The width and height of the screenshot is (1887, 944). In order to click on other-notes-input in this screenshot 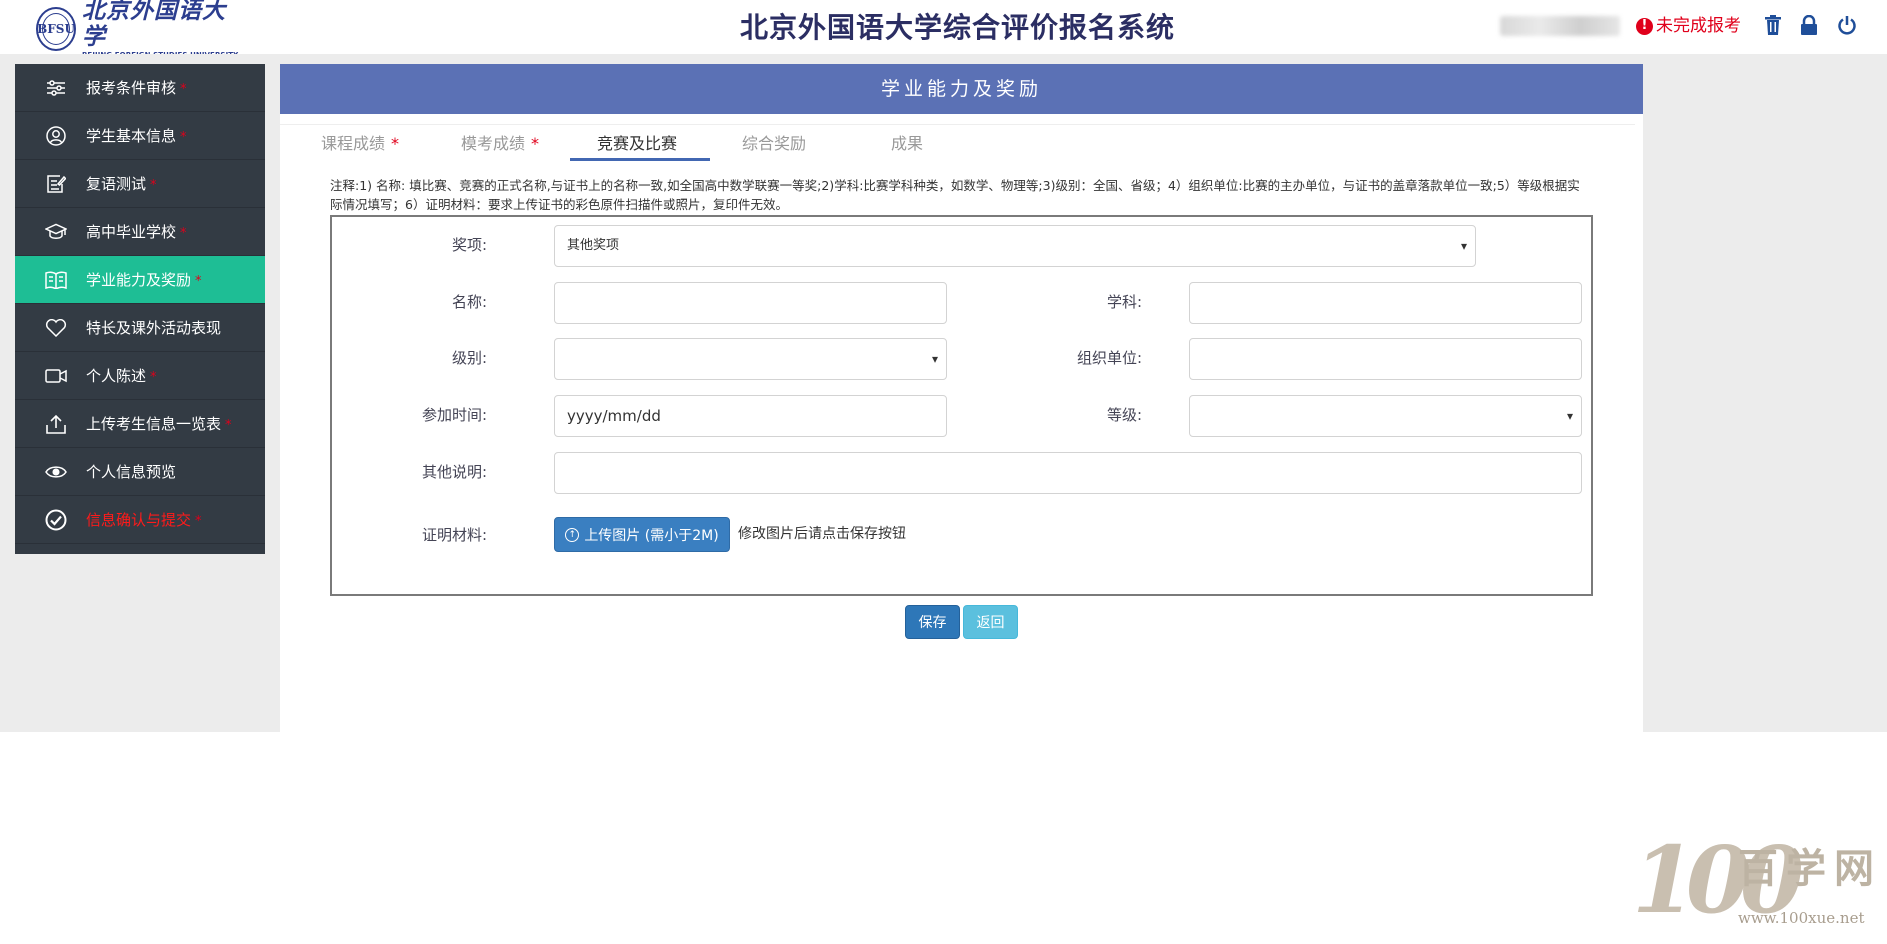, I will do `click(1068, 473)`.